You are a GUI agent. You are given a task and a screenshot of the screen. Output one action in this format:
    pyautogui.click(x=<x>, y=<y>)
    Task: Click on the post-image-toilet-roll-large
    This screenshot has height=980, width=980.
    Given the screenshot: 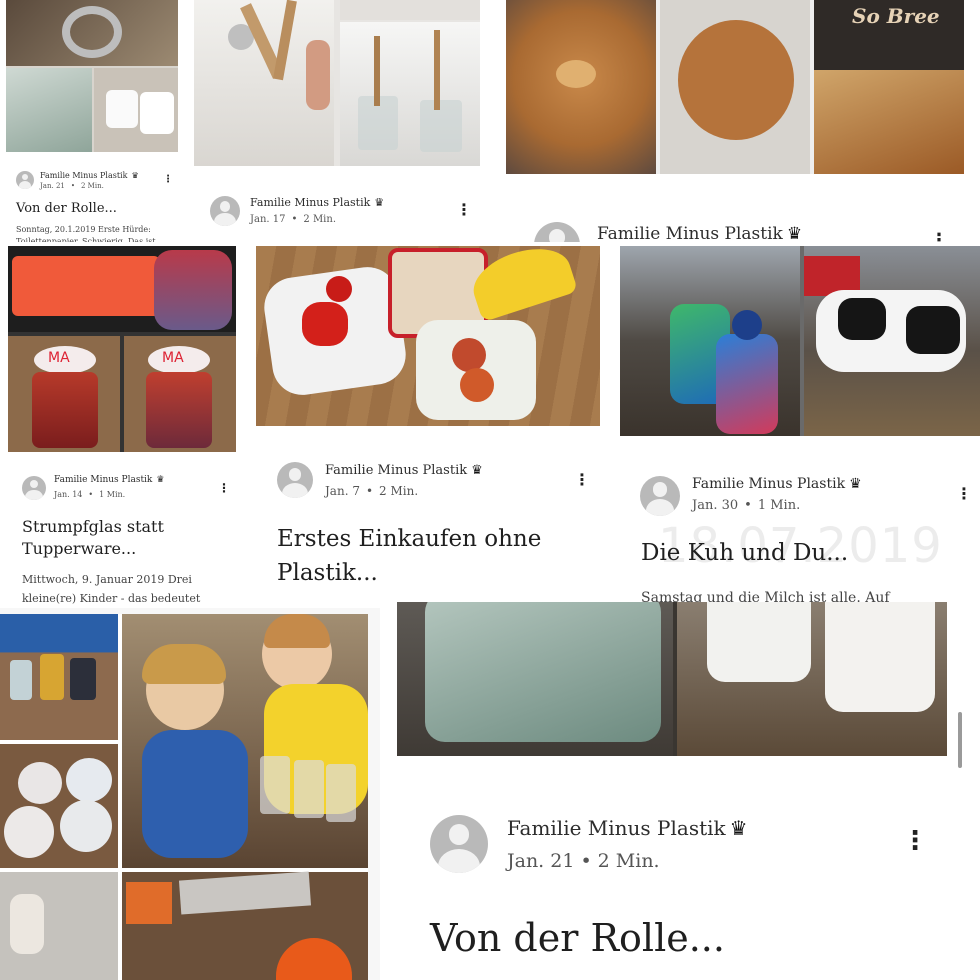 What is the action you would take?
    pyautogui.click(x=672, y=679)
    